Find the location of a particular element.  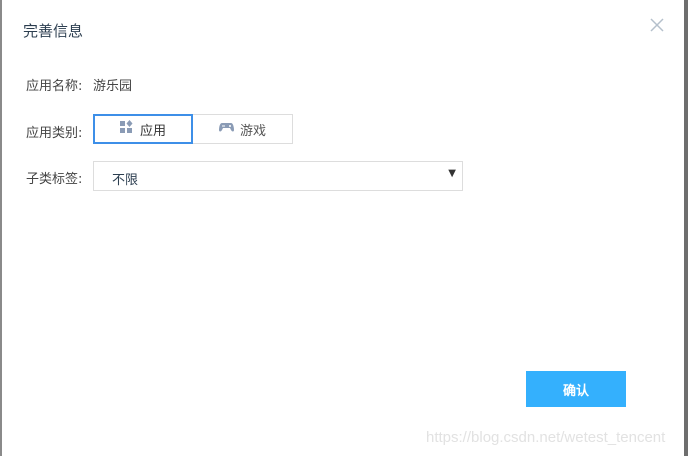

apps-grid-icon is located at coordinates (126, 129).